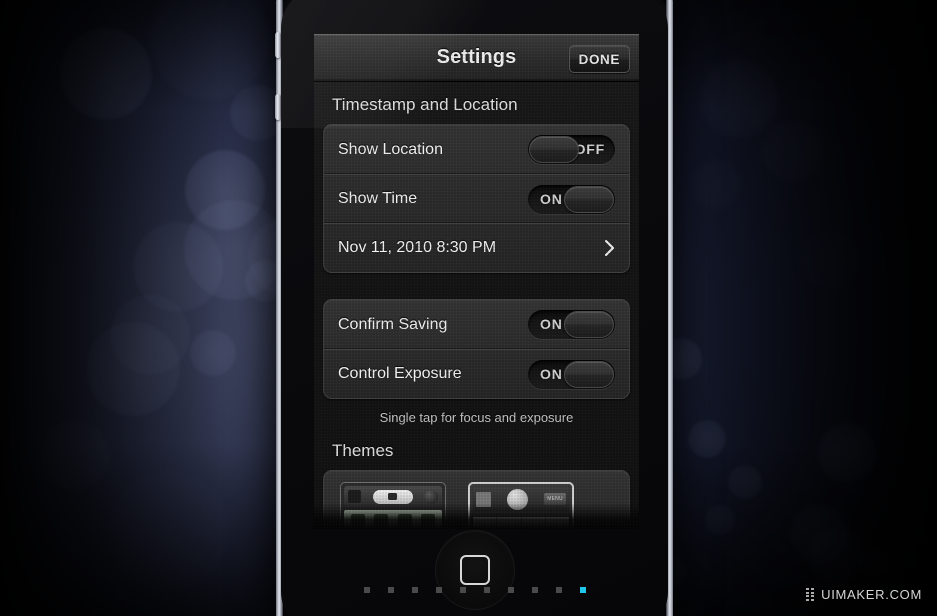 The width and height of the screenshot is (937, 616). What do you see at coordinates (609, 248) in the screenshot?
I see `chevron-right-icon` at bounding box center [609, 248].